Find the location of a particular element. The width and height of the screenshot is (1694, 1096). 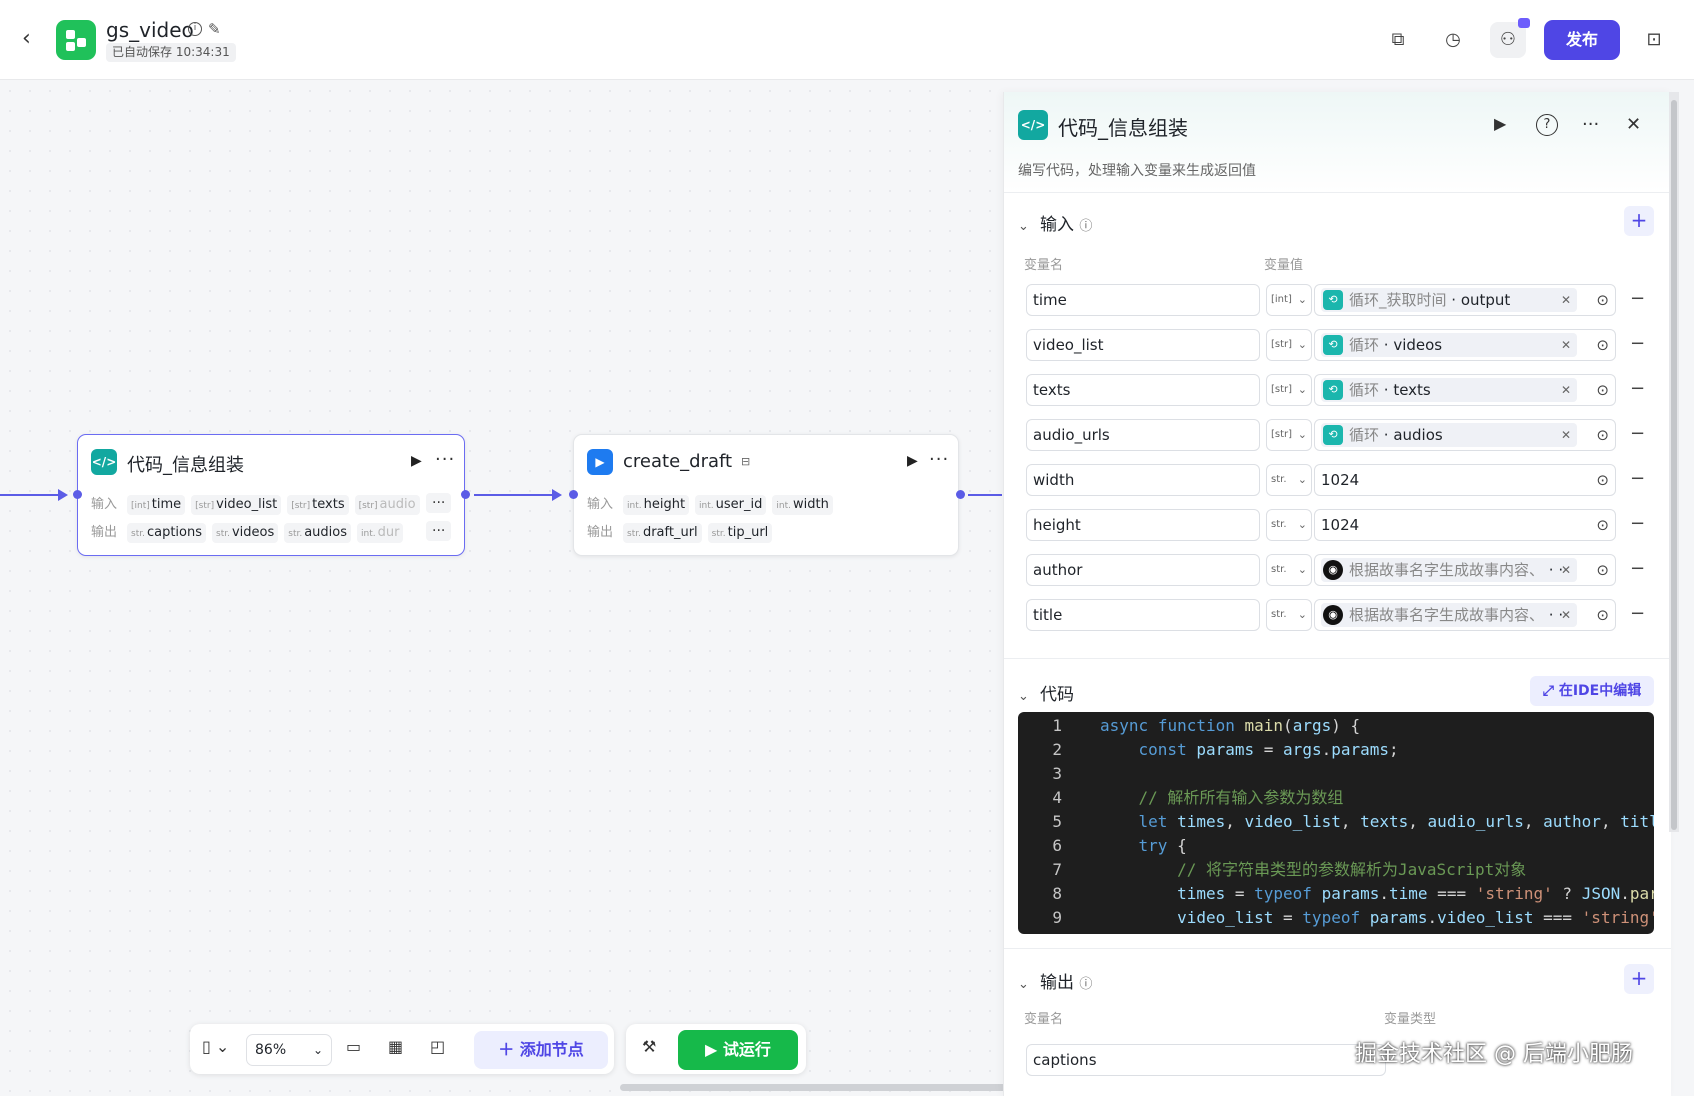

minimap-icon: ◰ is located at coordinates (437, 1046).